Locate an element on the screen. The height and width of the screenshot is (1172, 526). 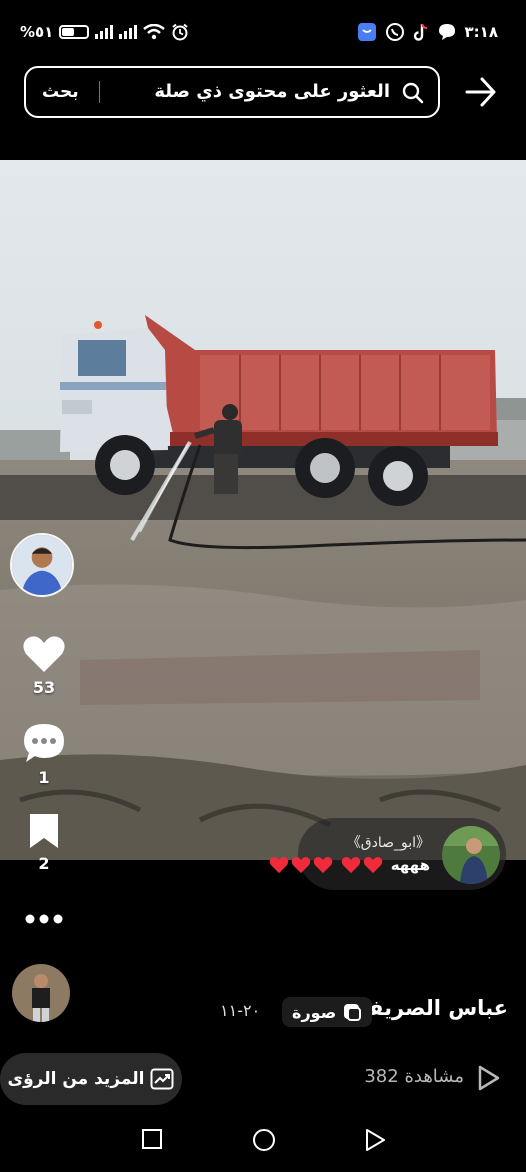
status-left: %٥١ is located at coordinates (104, 32).